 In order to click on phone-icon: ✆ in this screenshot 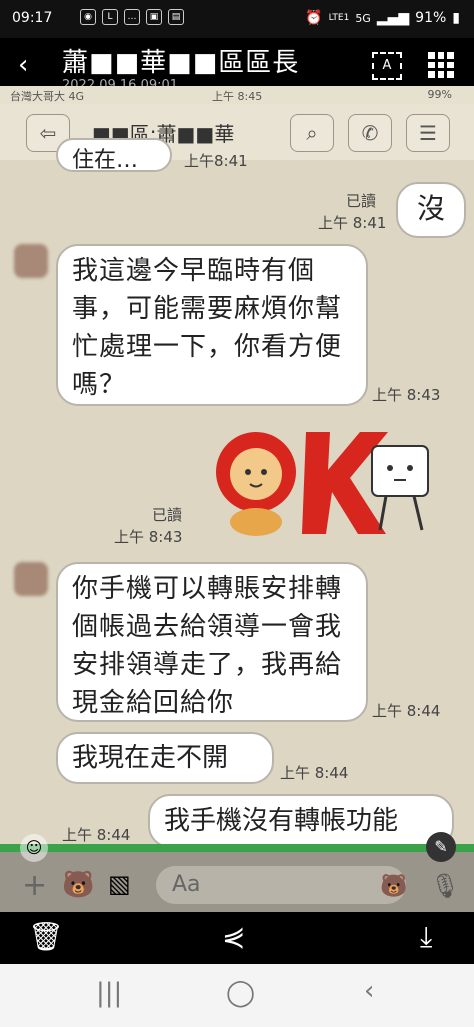, I will do `click(370, 133)`.